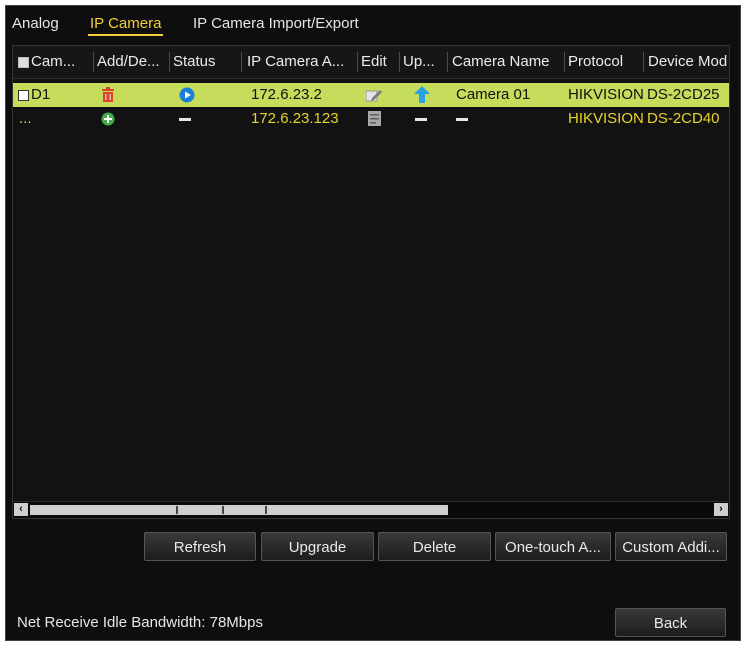  What do you see at coordinates (21, 509) in the screenshot?
I see `scroll-left-icon: ‹` at bounding box center [21, 509].